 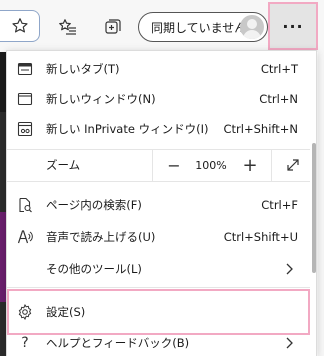 I want to click on menu-scrollbar, so click(x=314, y=208).